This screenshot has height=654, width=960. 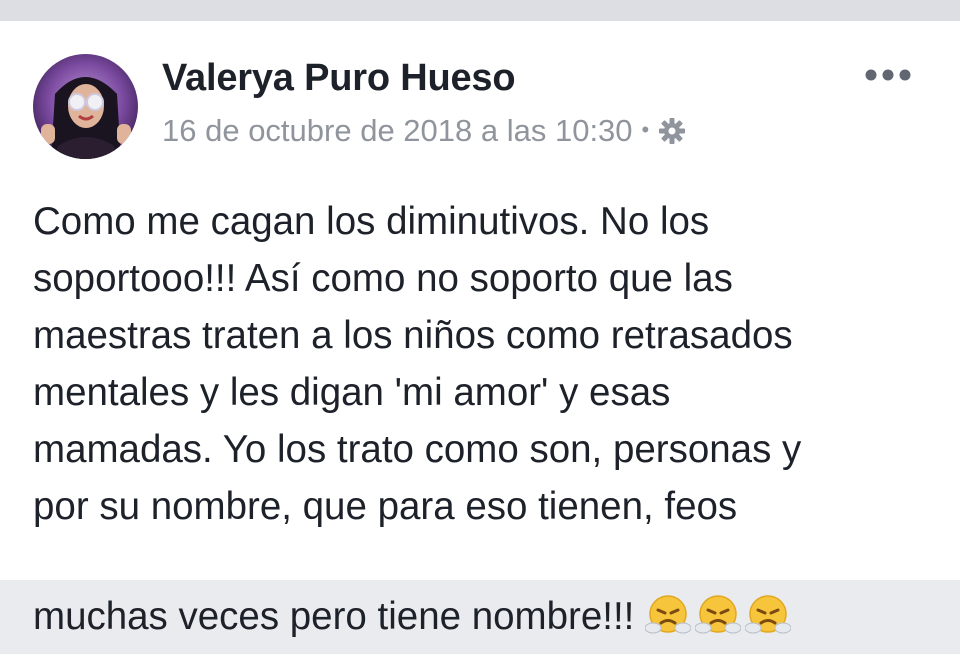 What do you see at coordinates (672, 131) in the screenshot?
I see `gear-icon` at bounding box center [672, 131].